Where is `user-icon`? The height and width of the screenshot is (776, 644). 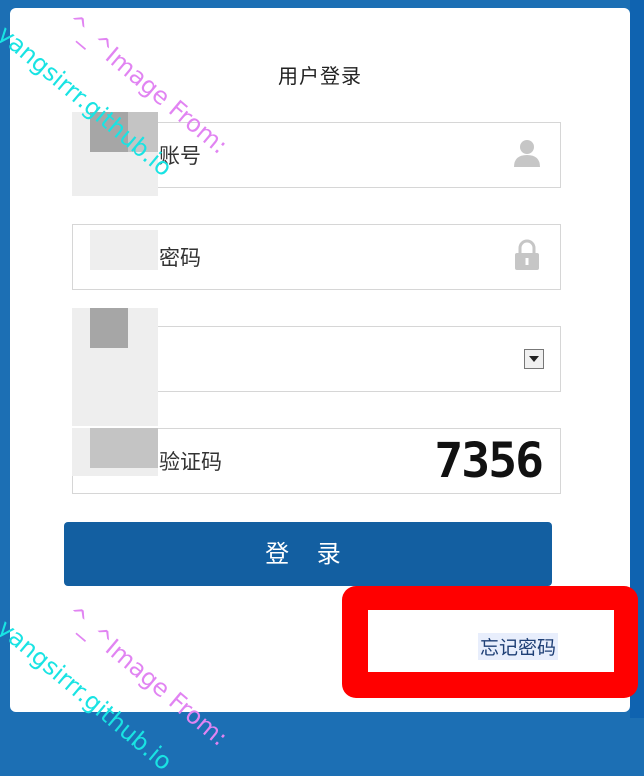
user-icon is located at coordinates (527, 155).